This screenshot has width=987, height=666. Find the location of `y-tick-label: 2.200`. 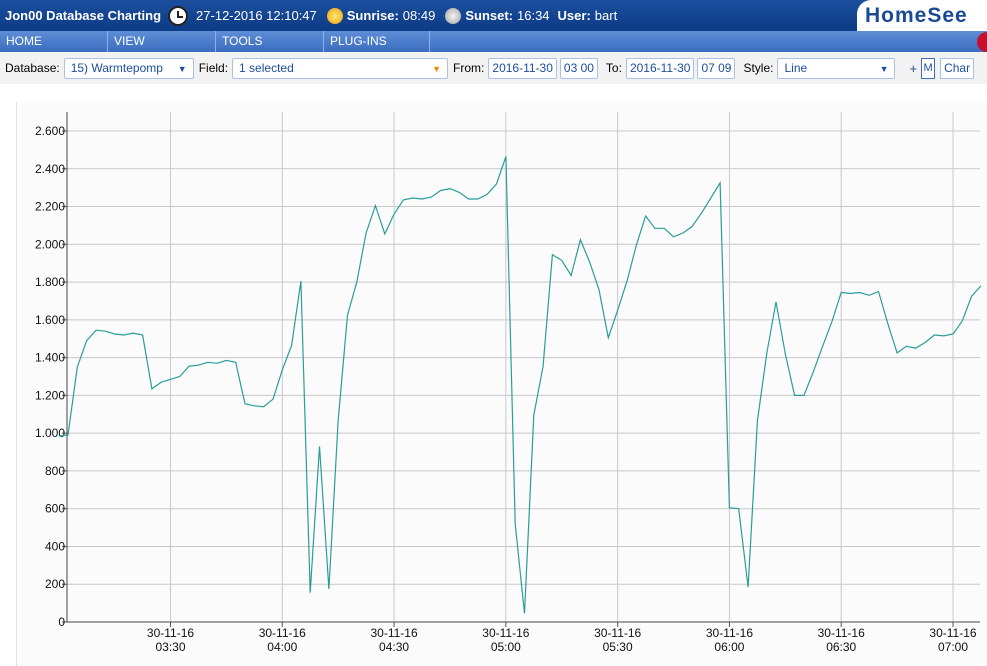

y-tick-label: 2.200 is located at coordinates (50, 207).